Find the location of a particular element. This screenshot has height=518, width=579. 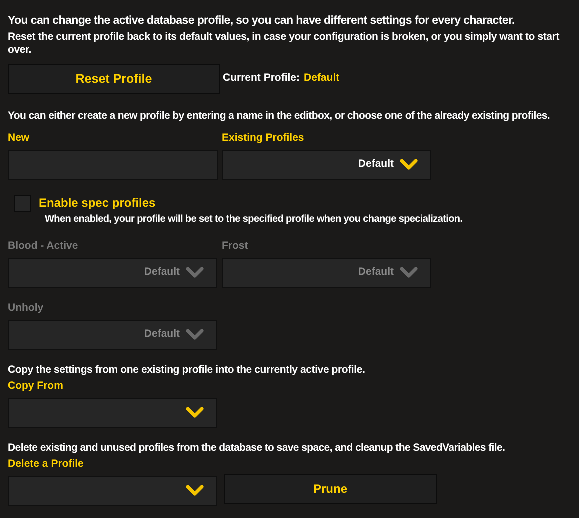

field-label: New is located at coordinates (19, 138).